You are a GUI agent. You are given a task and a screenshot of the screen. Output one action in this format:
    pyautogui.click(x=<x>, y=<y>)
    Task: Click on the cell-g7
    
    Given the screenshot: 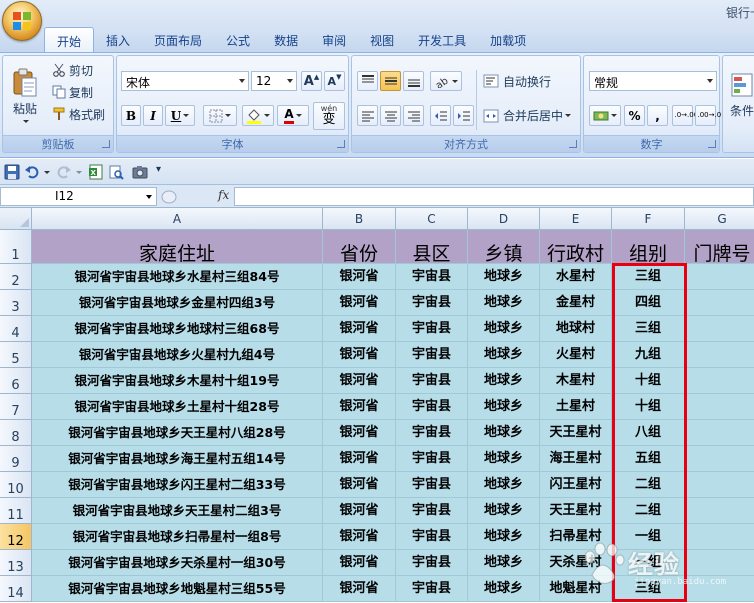 What is the action you would take?
    pyautogui.click(x=719, y=407)
    